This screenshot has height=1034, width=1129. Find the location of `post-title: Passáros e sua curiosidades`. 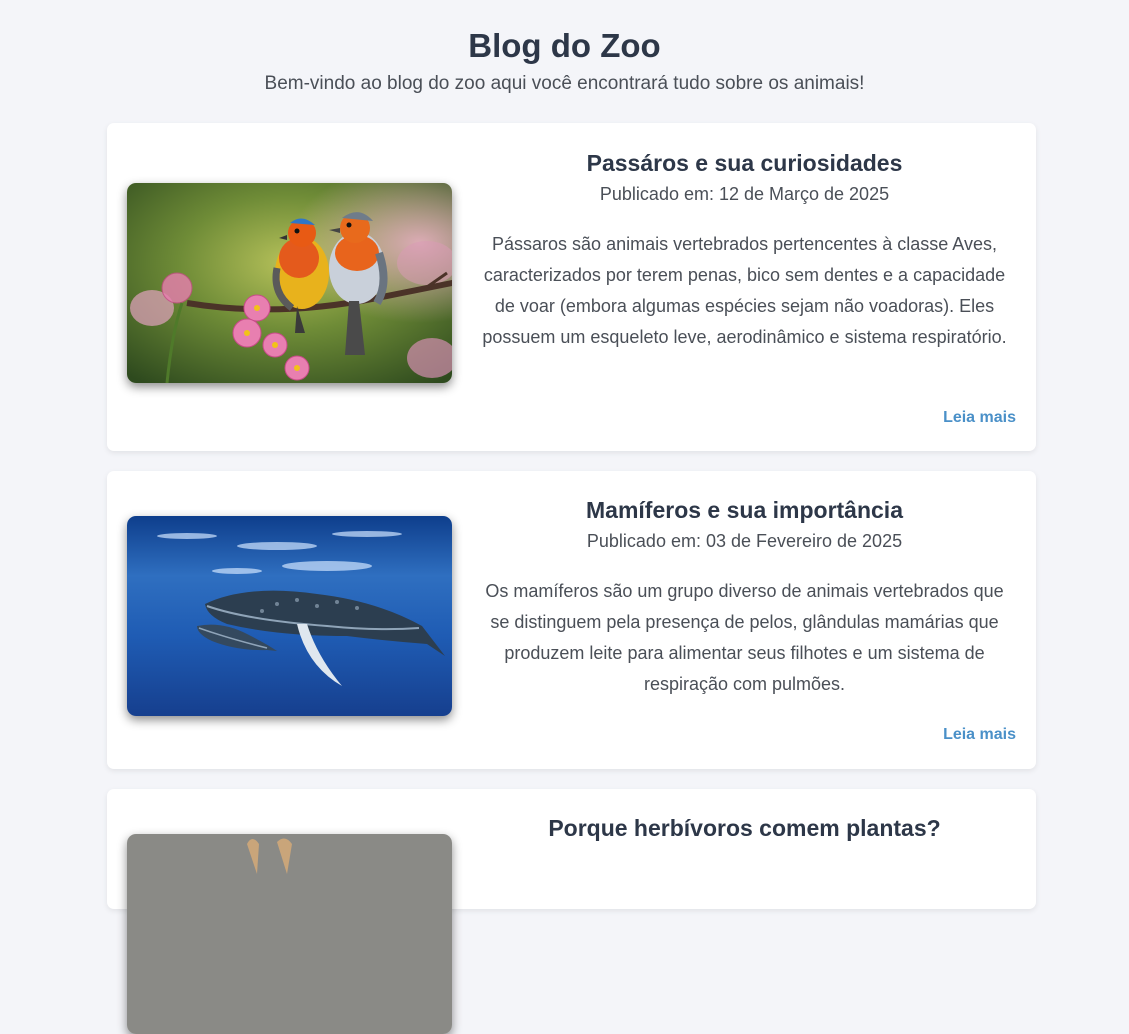

post-title: Passáros e sua curiosidades is located at coordinates (744, 163).